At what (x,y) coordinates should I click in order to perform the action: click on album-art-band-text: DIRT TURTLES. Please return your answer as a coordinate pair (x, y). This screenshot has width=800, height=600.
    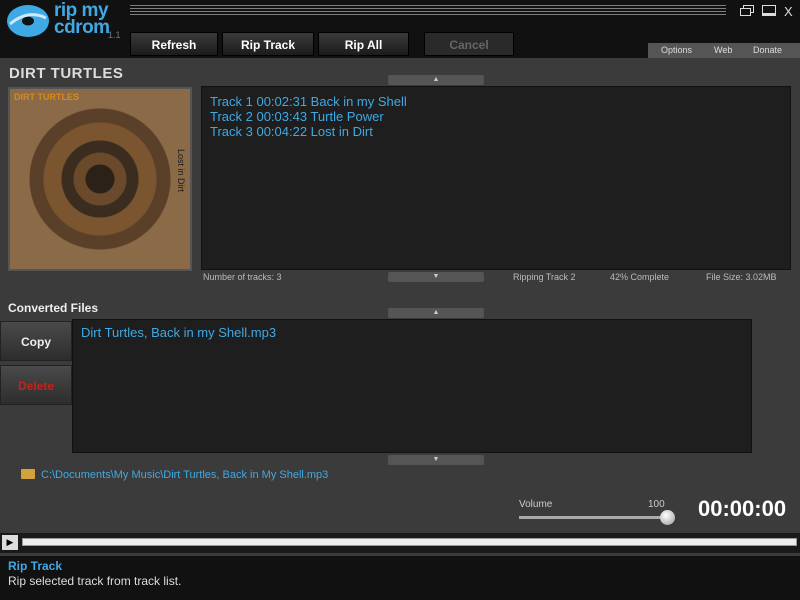
    Looking at the image, I should click on (46, 97).